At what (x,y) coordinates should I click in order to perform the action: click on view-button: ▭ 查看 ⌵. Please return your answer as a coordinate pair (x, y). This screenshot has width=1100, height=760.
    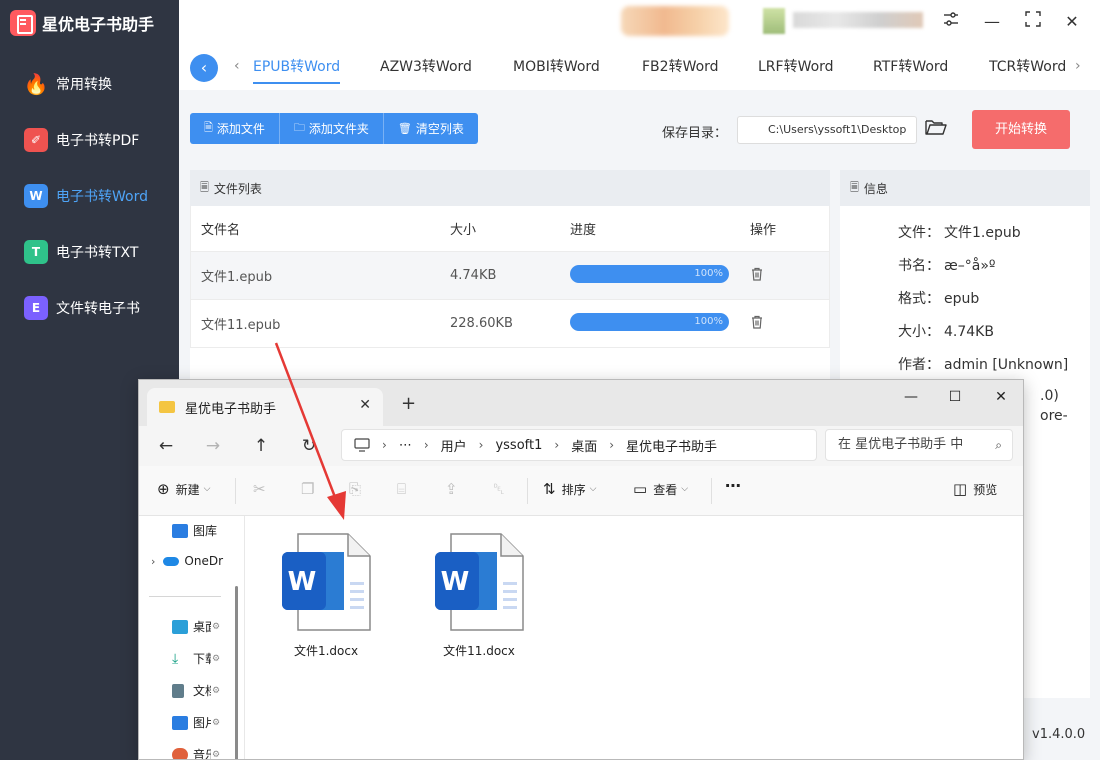
    Looking at the image, I should click on (660, 489).